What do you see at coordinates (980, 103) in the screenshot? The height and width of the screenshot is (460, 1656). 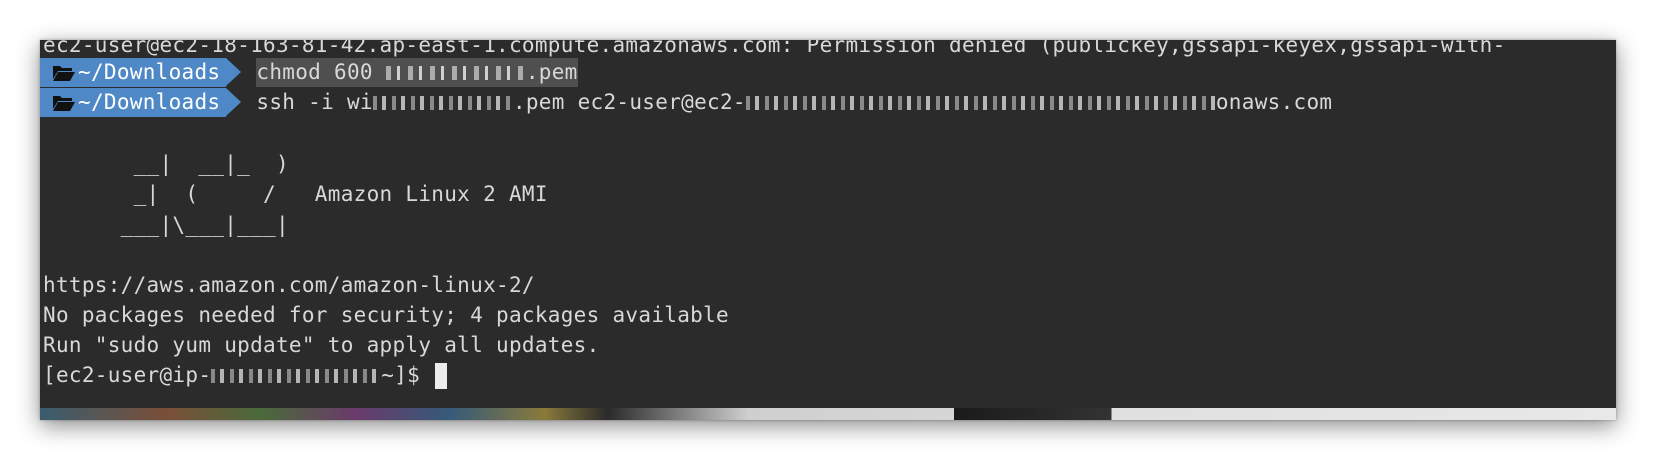 I see `redacted-hostname` at bounding box center [980, 103].